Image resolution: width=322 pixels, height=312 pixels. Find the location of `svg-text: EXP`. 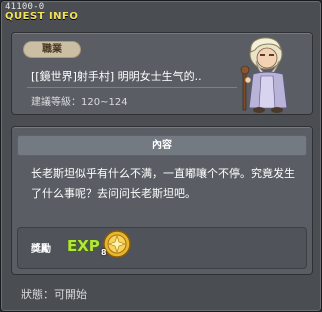

svg-text: EXP is located at coordinates (83, 246).